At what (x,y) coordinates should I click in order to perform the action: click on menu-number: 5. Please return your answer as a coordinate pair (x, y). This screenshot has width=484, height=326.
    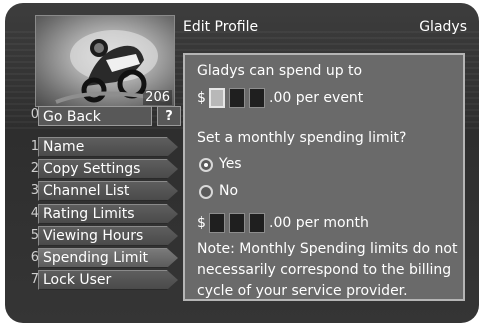
    Looking at the image, I should click on (34, 235).